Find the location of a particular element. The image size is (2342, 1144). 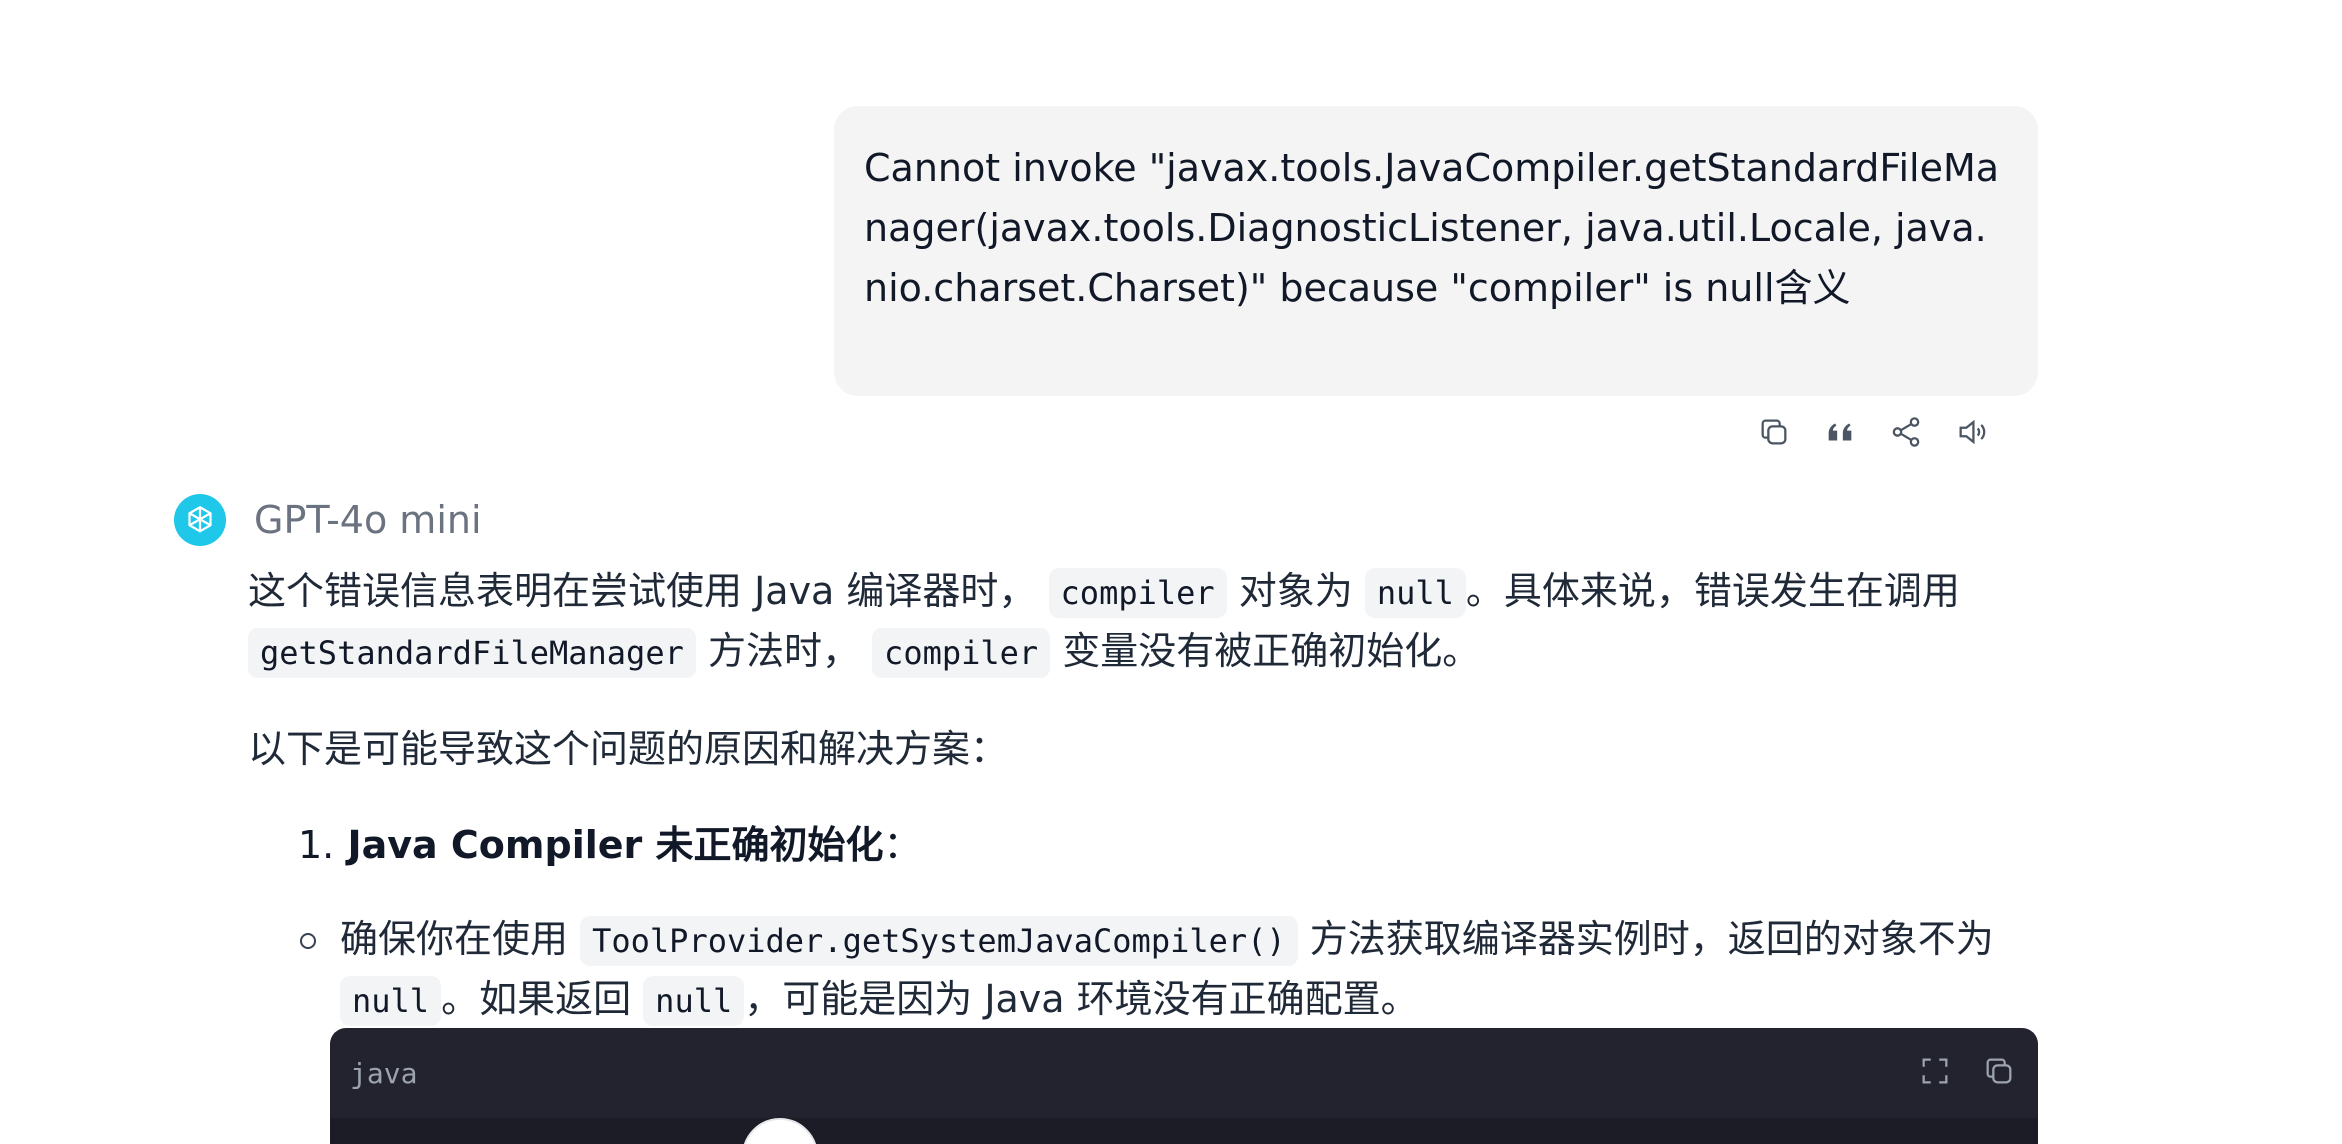

list-title-text: Java Compiler 未正确初始化 is located at coordinates (615, 845).